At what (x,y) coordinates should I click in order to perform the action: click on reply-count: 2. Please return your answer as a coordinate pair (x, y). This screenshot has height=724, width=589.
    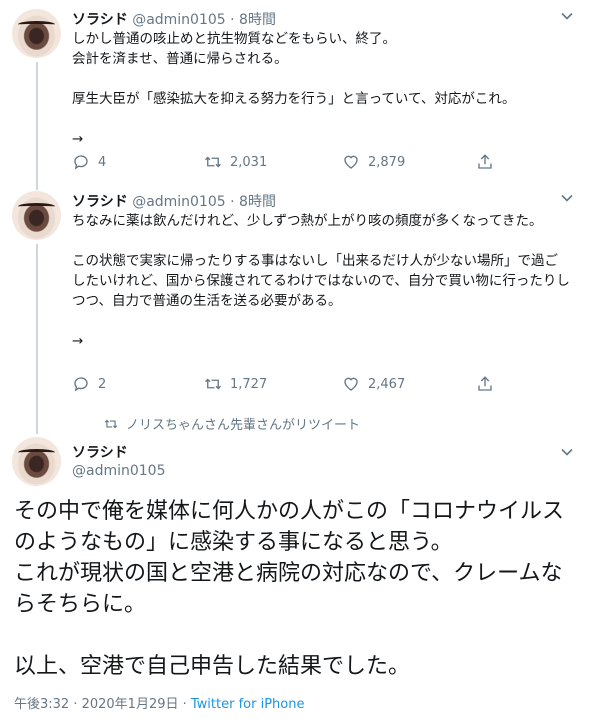
    Looking at the image, I should click on (102, 384).